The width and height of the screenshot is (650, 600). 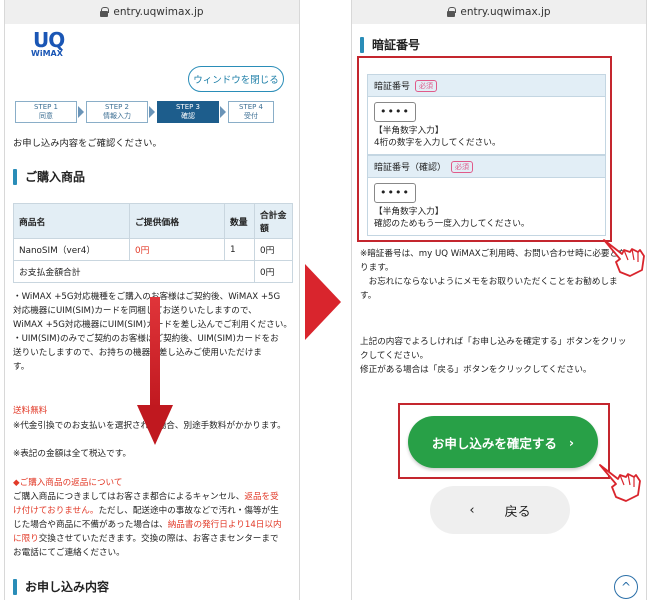 I want to click on step-1-num: STEP 1, so click(x=46, y=107).